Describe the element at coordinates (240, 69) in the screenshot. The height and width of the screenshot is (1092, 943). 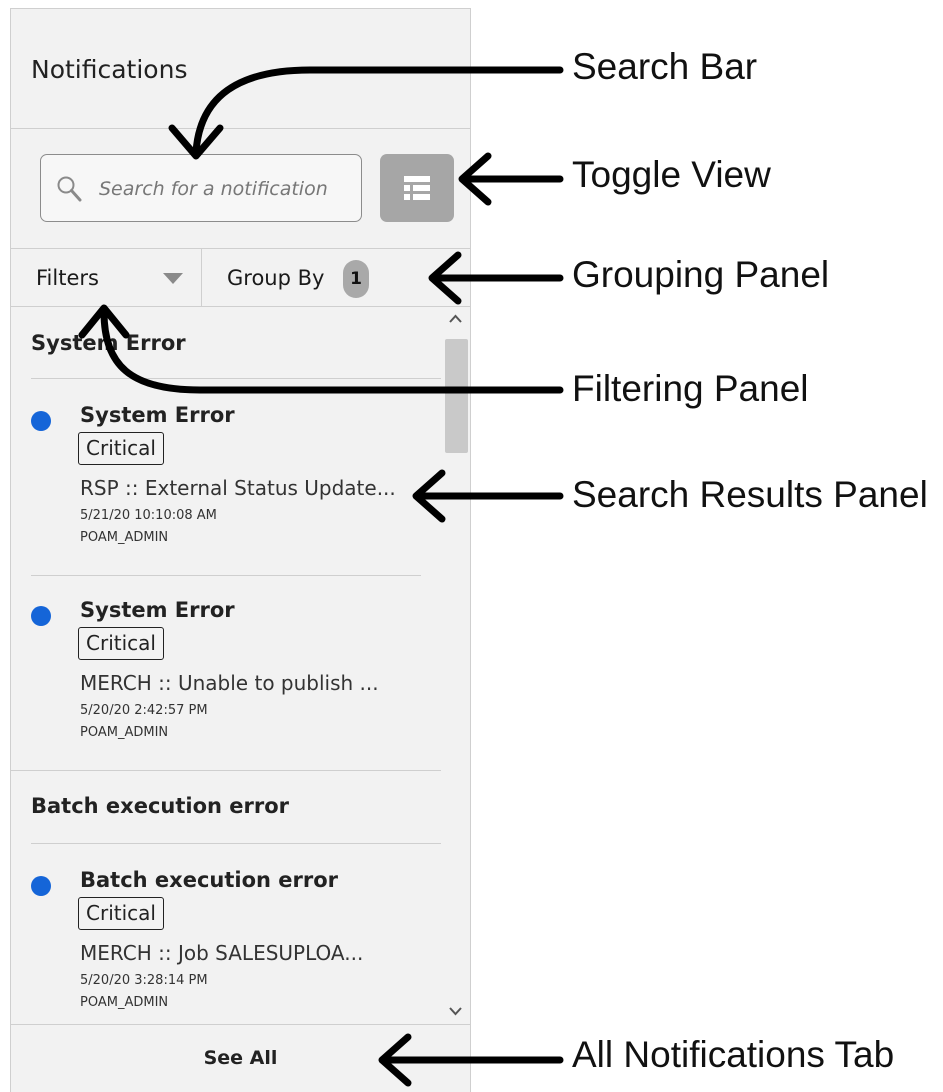
I see `panel-header: Notifications` at that location.